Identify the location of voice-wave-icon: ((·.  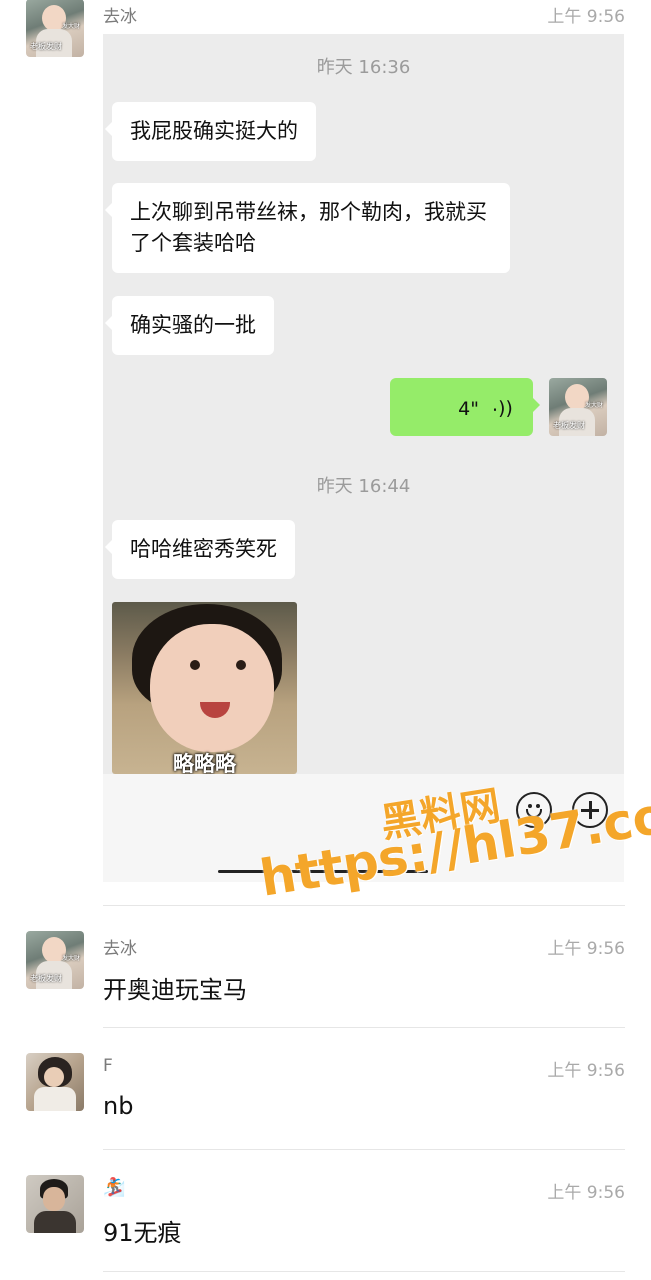
(502, 409).